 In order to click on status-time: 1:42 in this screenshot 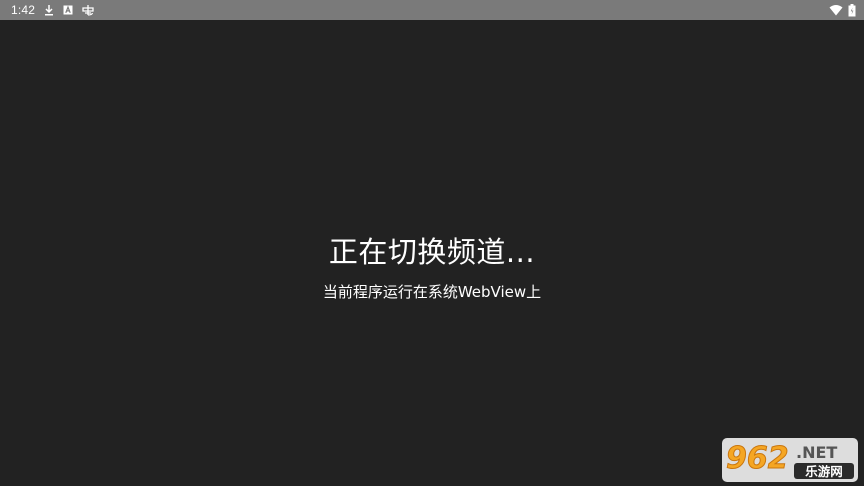, I will do `click(23, 10)`.